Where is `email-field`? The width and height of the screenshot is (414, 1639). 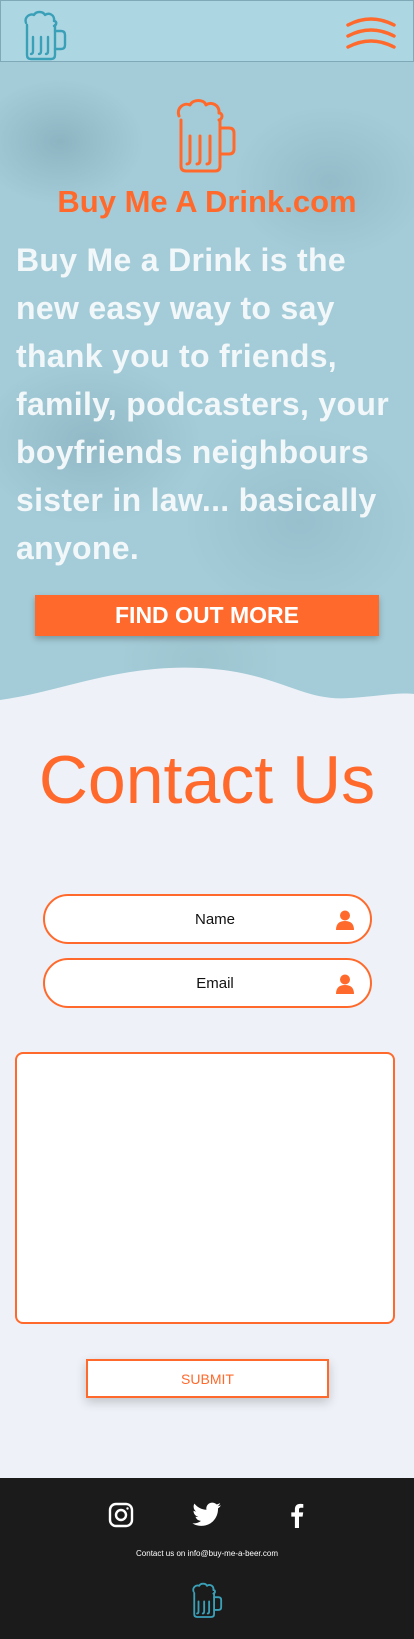
email-field is located at coordinates (207, 983).